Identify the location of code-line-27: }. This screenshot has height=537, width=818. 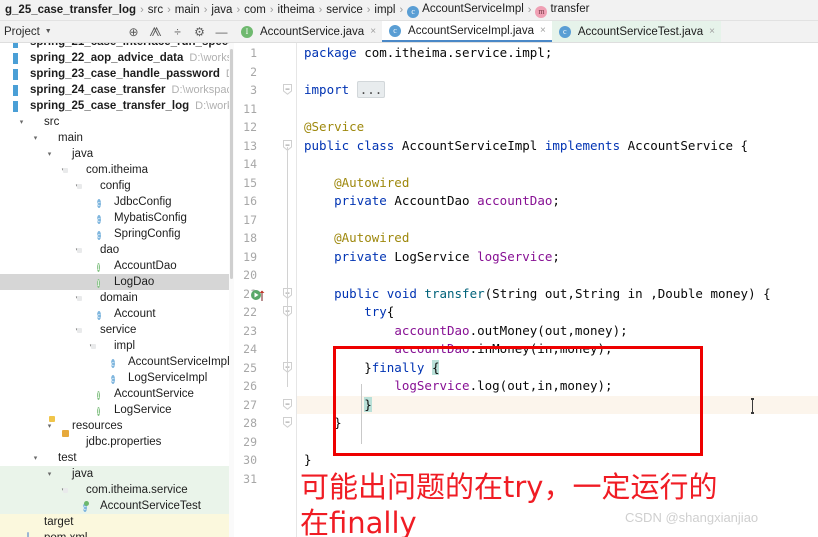
(557, 404).